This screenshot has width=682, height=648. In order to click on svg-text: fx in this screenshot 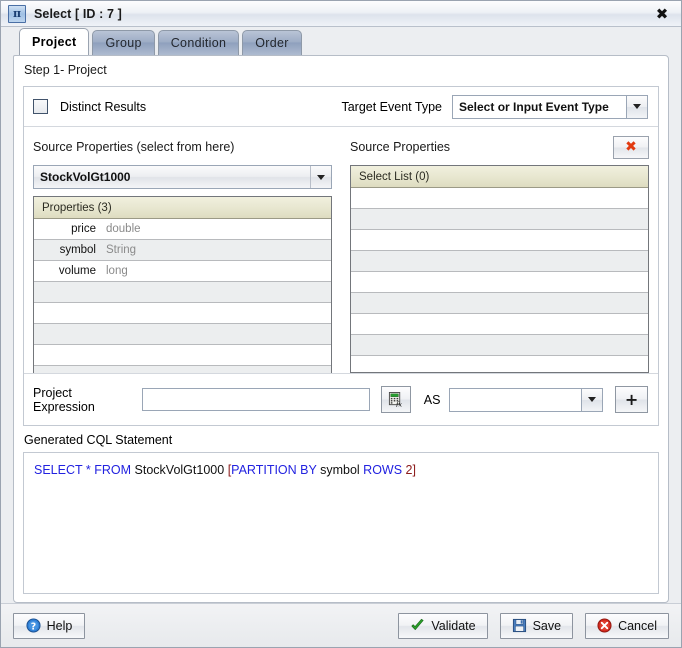, I will do `click(398, 403)`.